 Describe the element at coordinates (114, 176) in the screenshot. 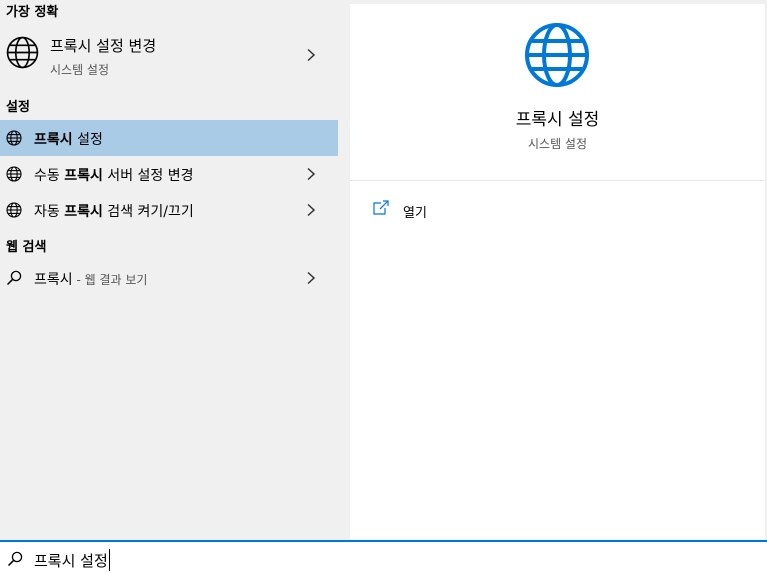

I see `settings-item-label: 수동 프록시 서버 설정 변경` at that location.